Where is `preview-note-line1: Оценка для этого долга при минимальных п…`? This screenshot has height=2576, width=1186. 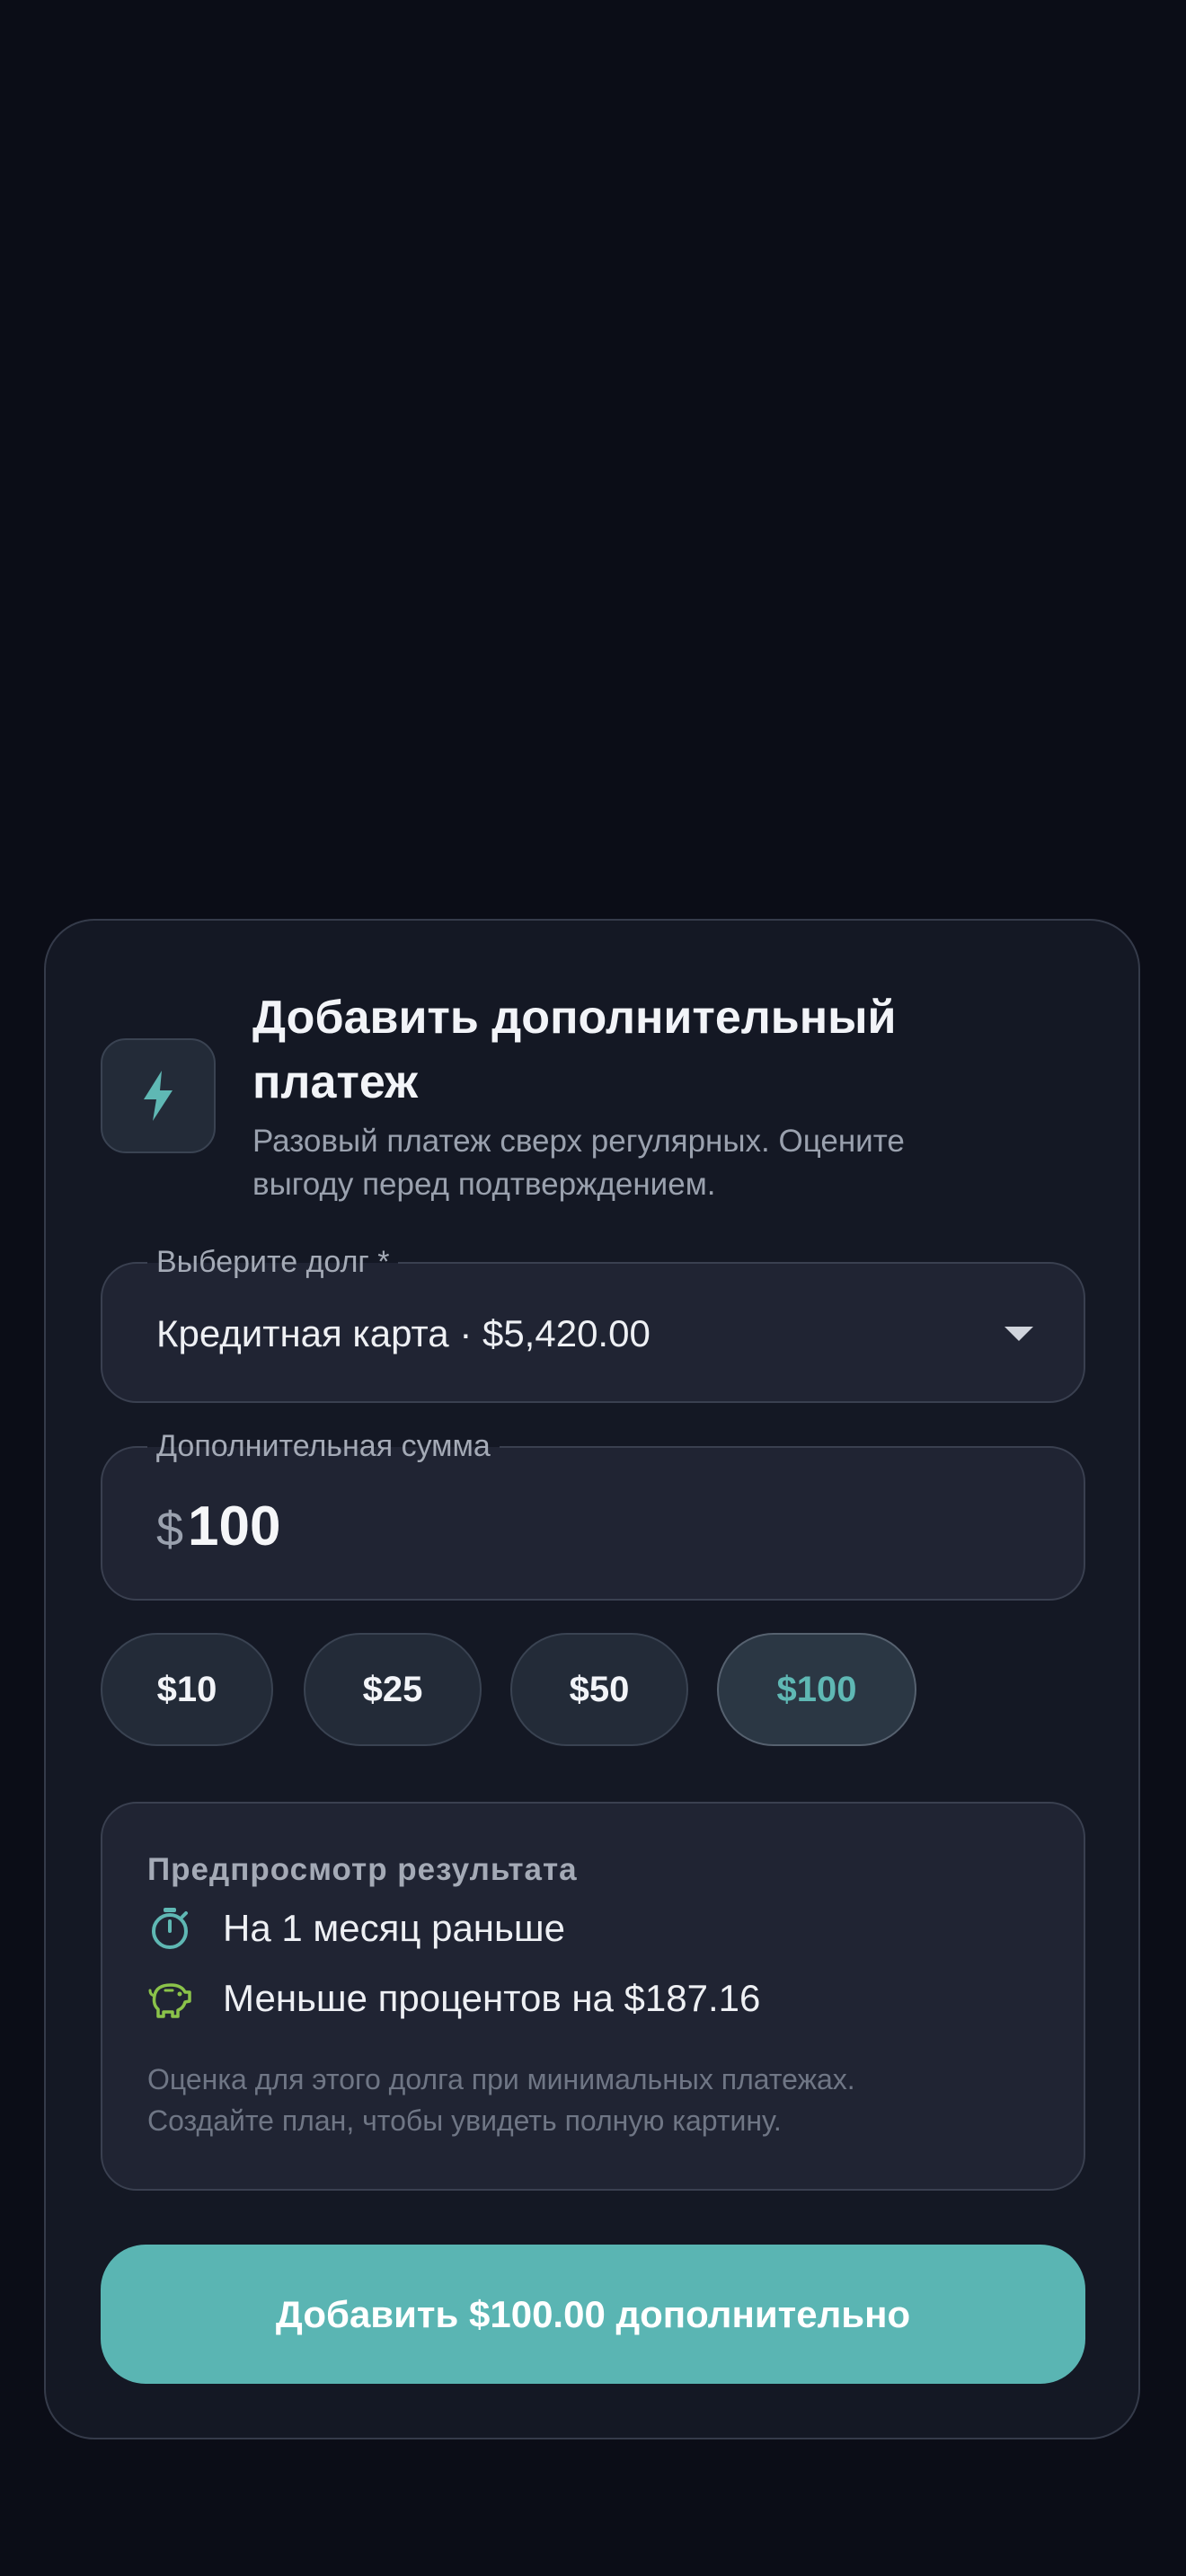 preview-note-line1: Оценка для этого долга при минимальных п… is located at coordinates (501, 2079).